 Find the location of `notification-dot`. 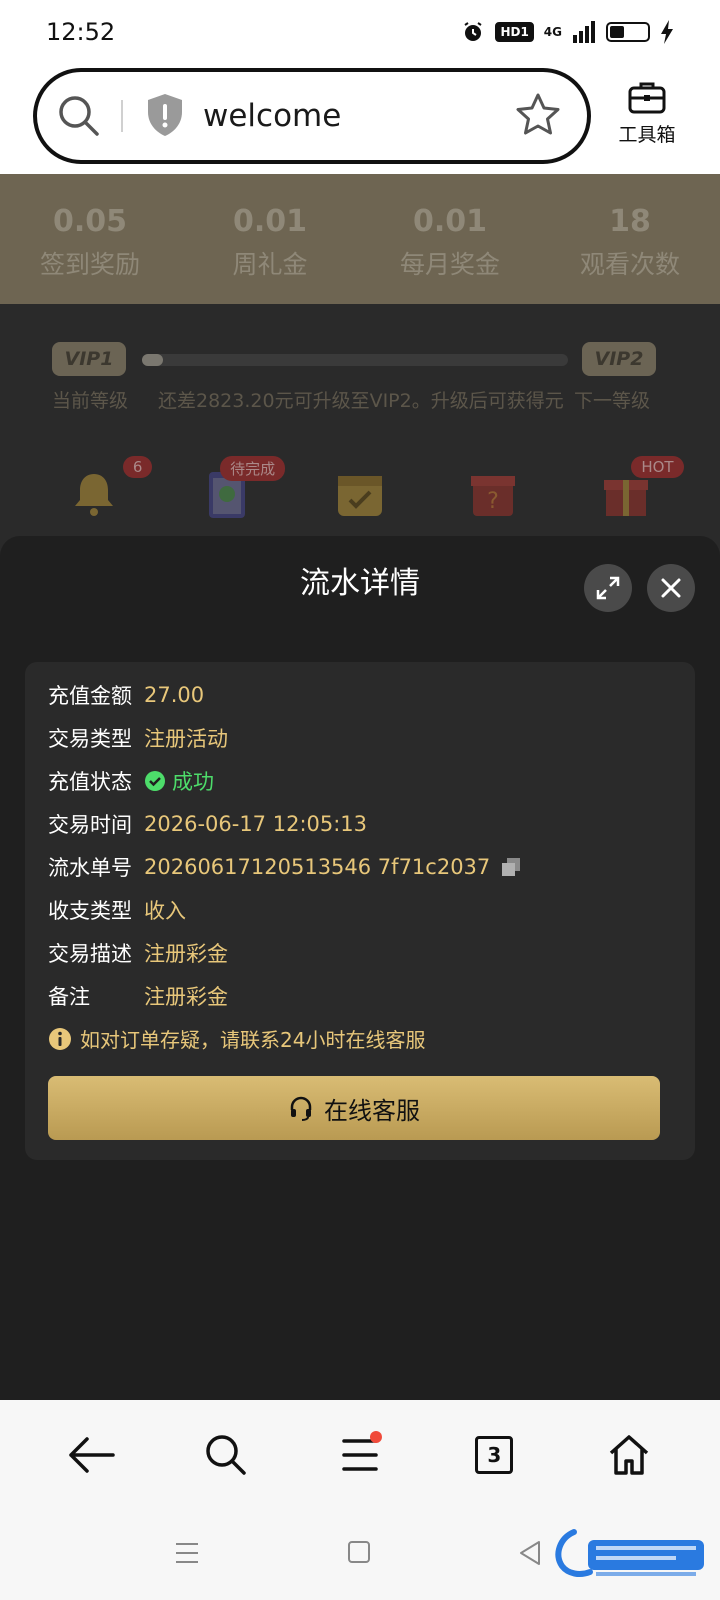

notification-dot is located at coordinates (375, 1437).